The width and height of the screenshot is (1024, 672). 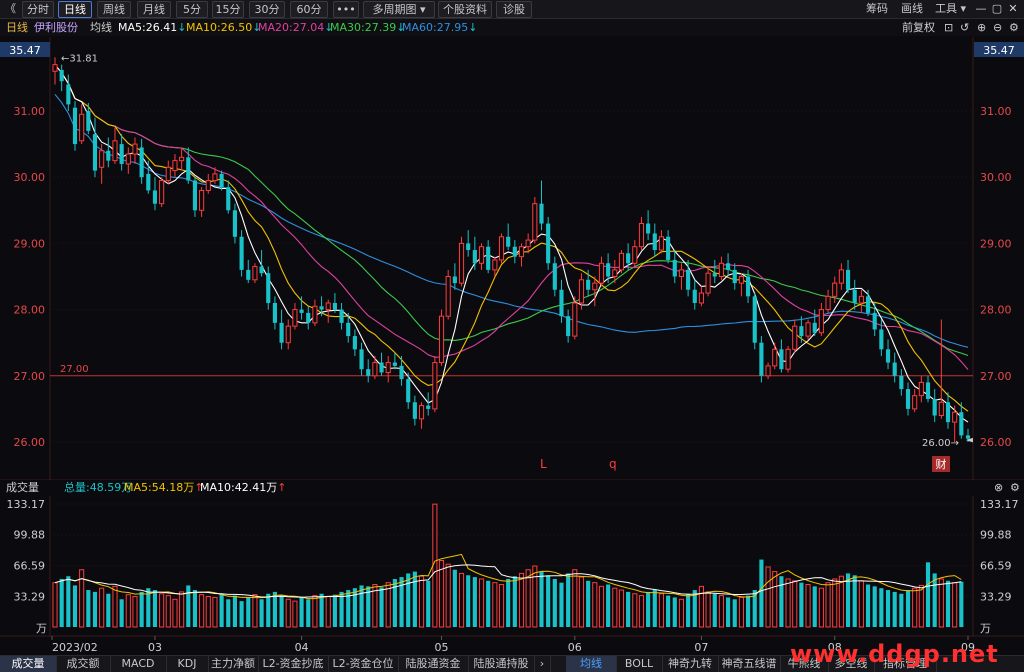 I want to click on overlay-tab-1: BOLL, so click(x=639, y=664).